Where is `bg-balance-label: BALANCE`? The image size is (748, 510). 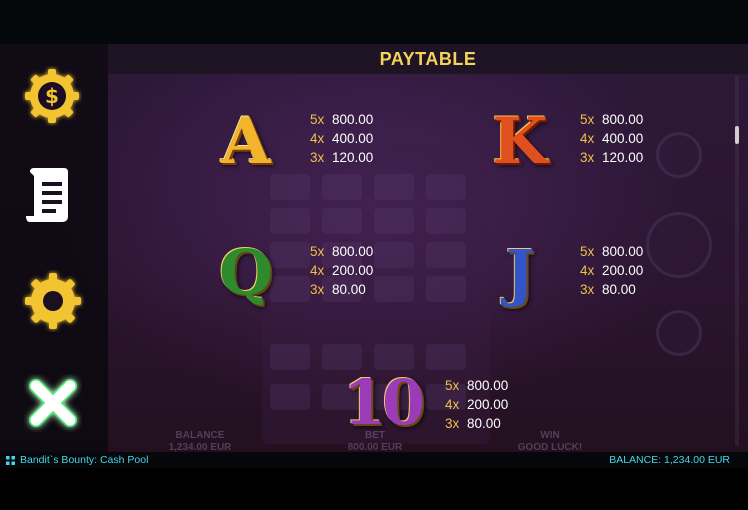
bg-balance-label: BALANCE is located at coordinates (200, 435).